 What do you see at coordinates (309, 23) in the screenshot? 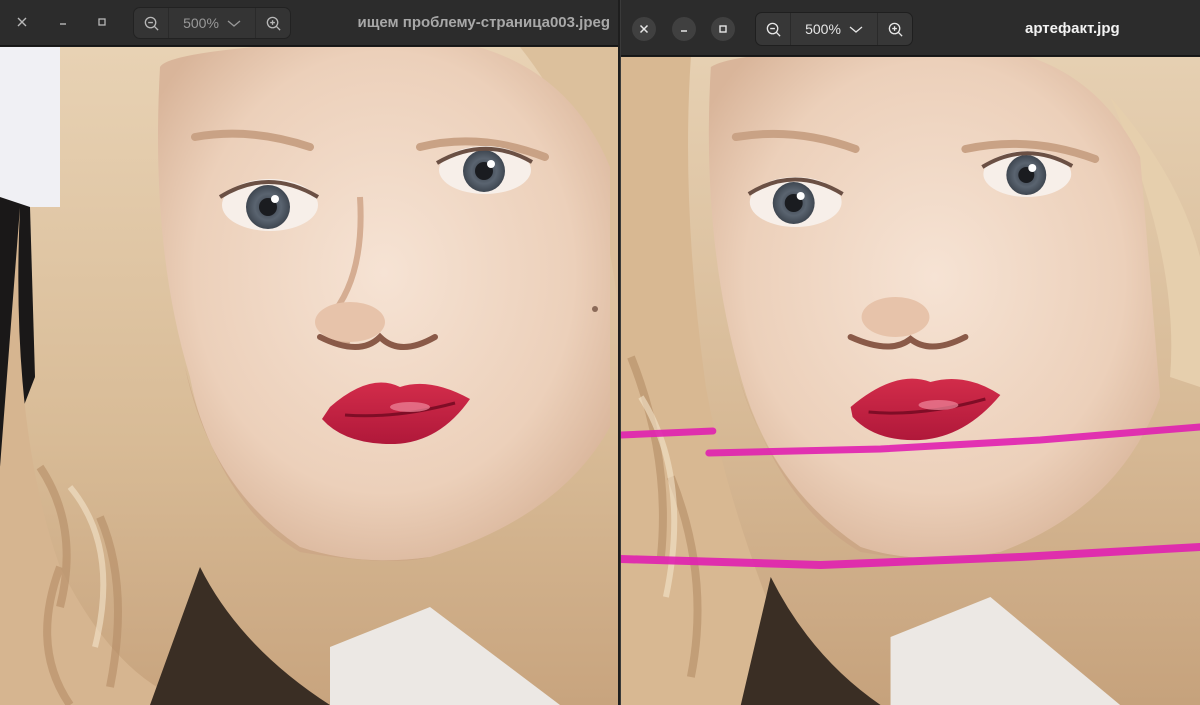
I see `headerbar: 500% ищем проблему-страница003.jpeg` at bounding box center [309, 23].